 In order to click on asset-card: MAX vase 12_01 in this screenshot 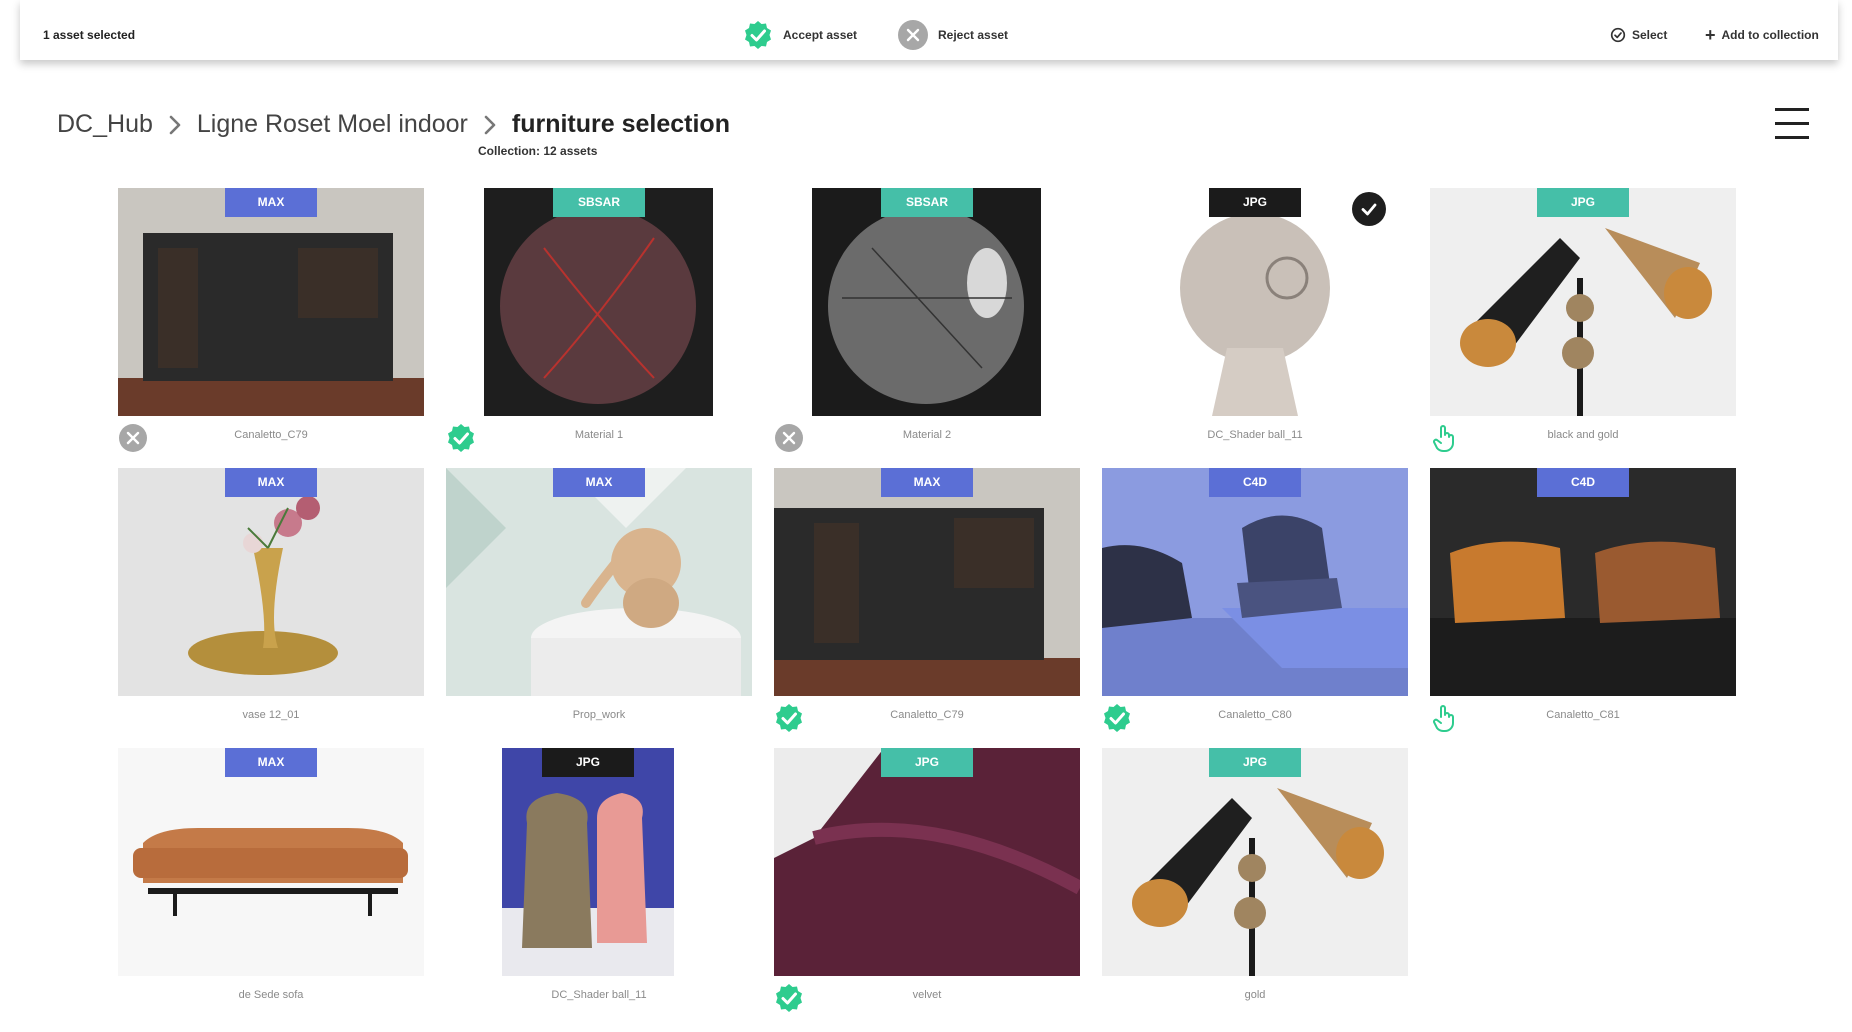, I will do `click(271, 597)`.